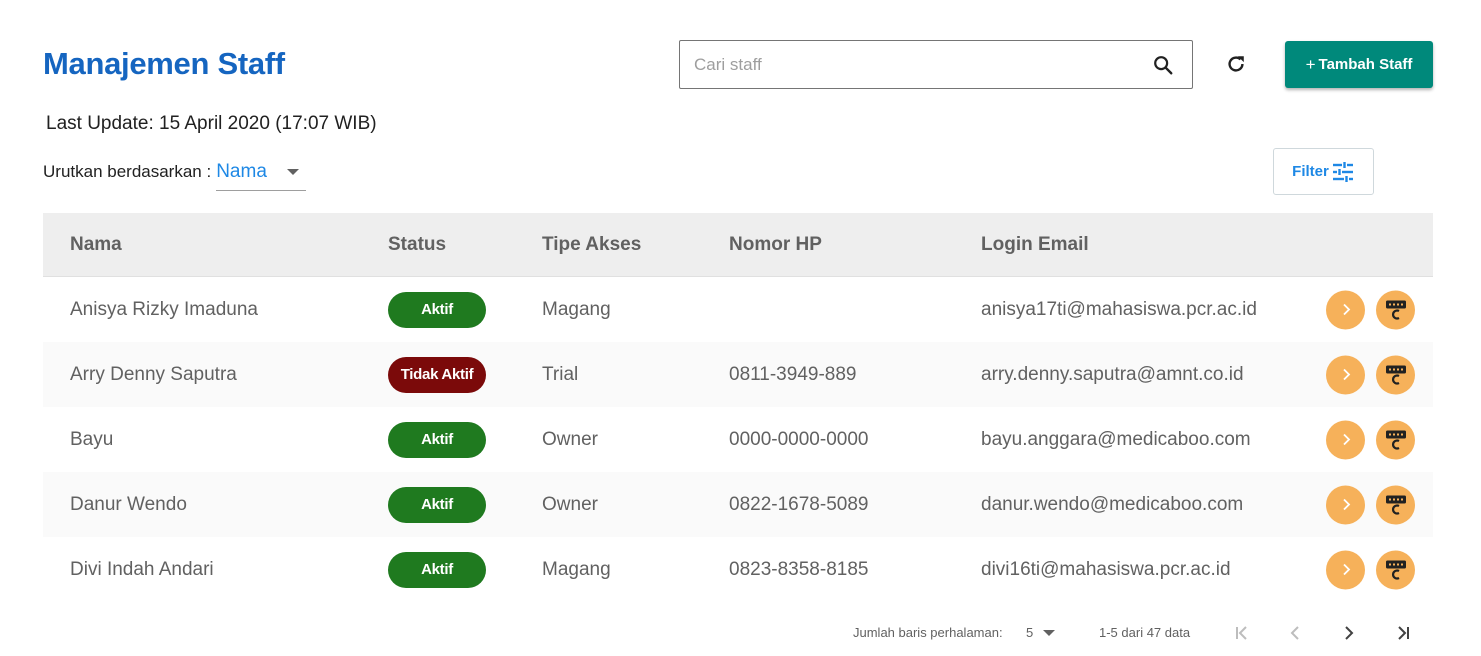  What do you see at coordinates (127, 171) in the screenshot?
I see `sort-label: Urutkan berdasarkan :` at bounding box center [127, 171].